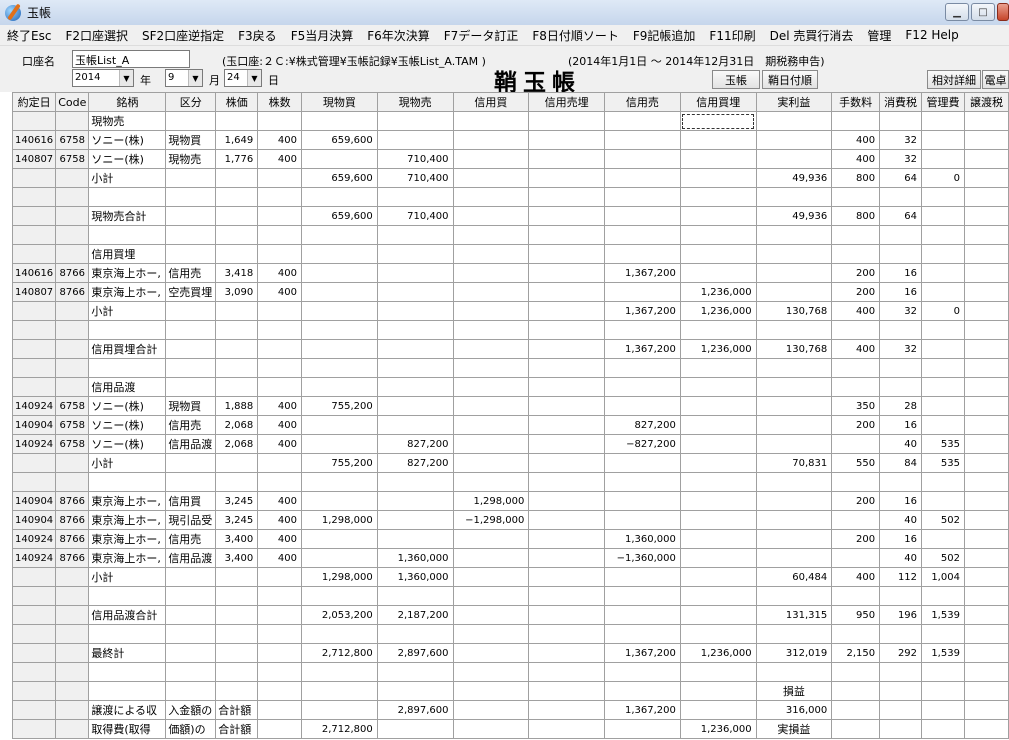  I want to click on column-header-margin-sell-close: 信用売埋, so click(566, 102).